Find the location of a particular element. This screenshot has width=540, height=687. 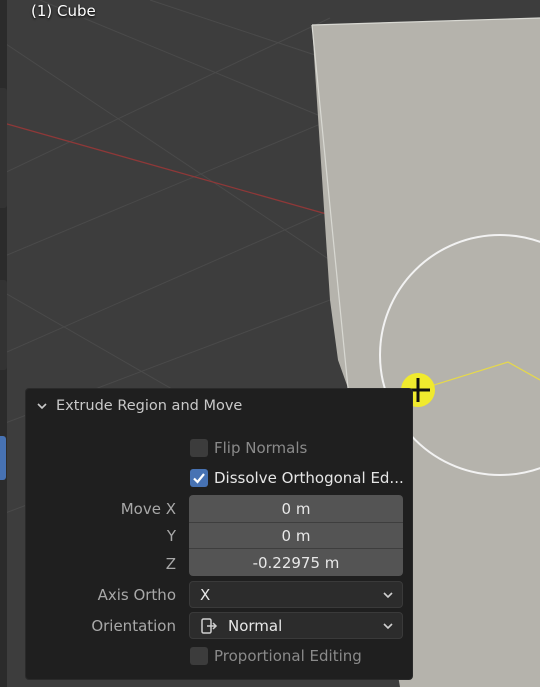

move-z-label: Z is located at coordinates (170, 564).